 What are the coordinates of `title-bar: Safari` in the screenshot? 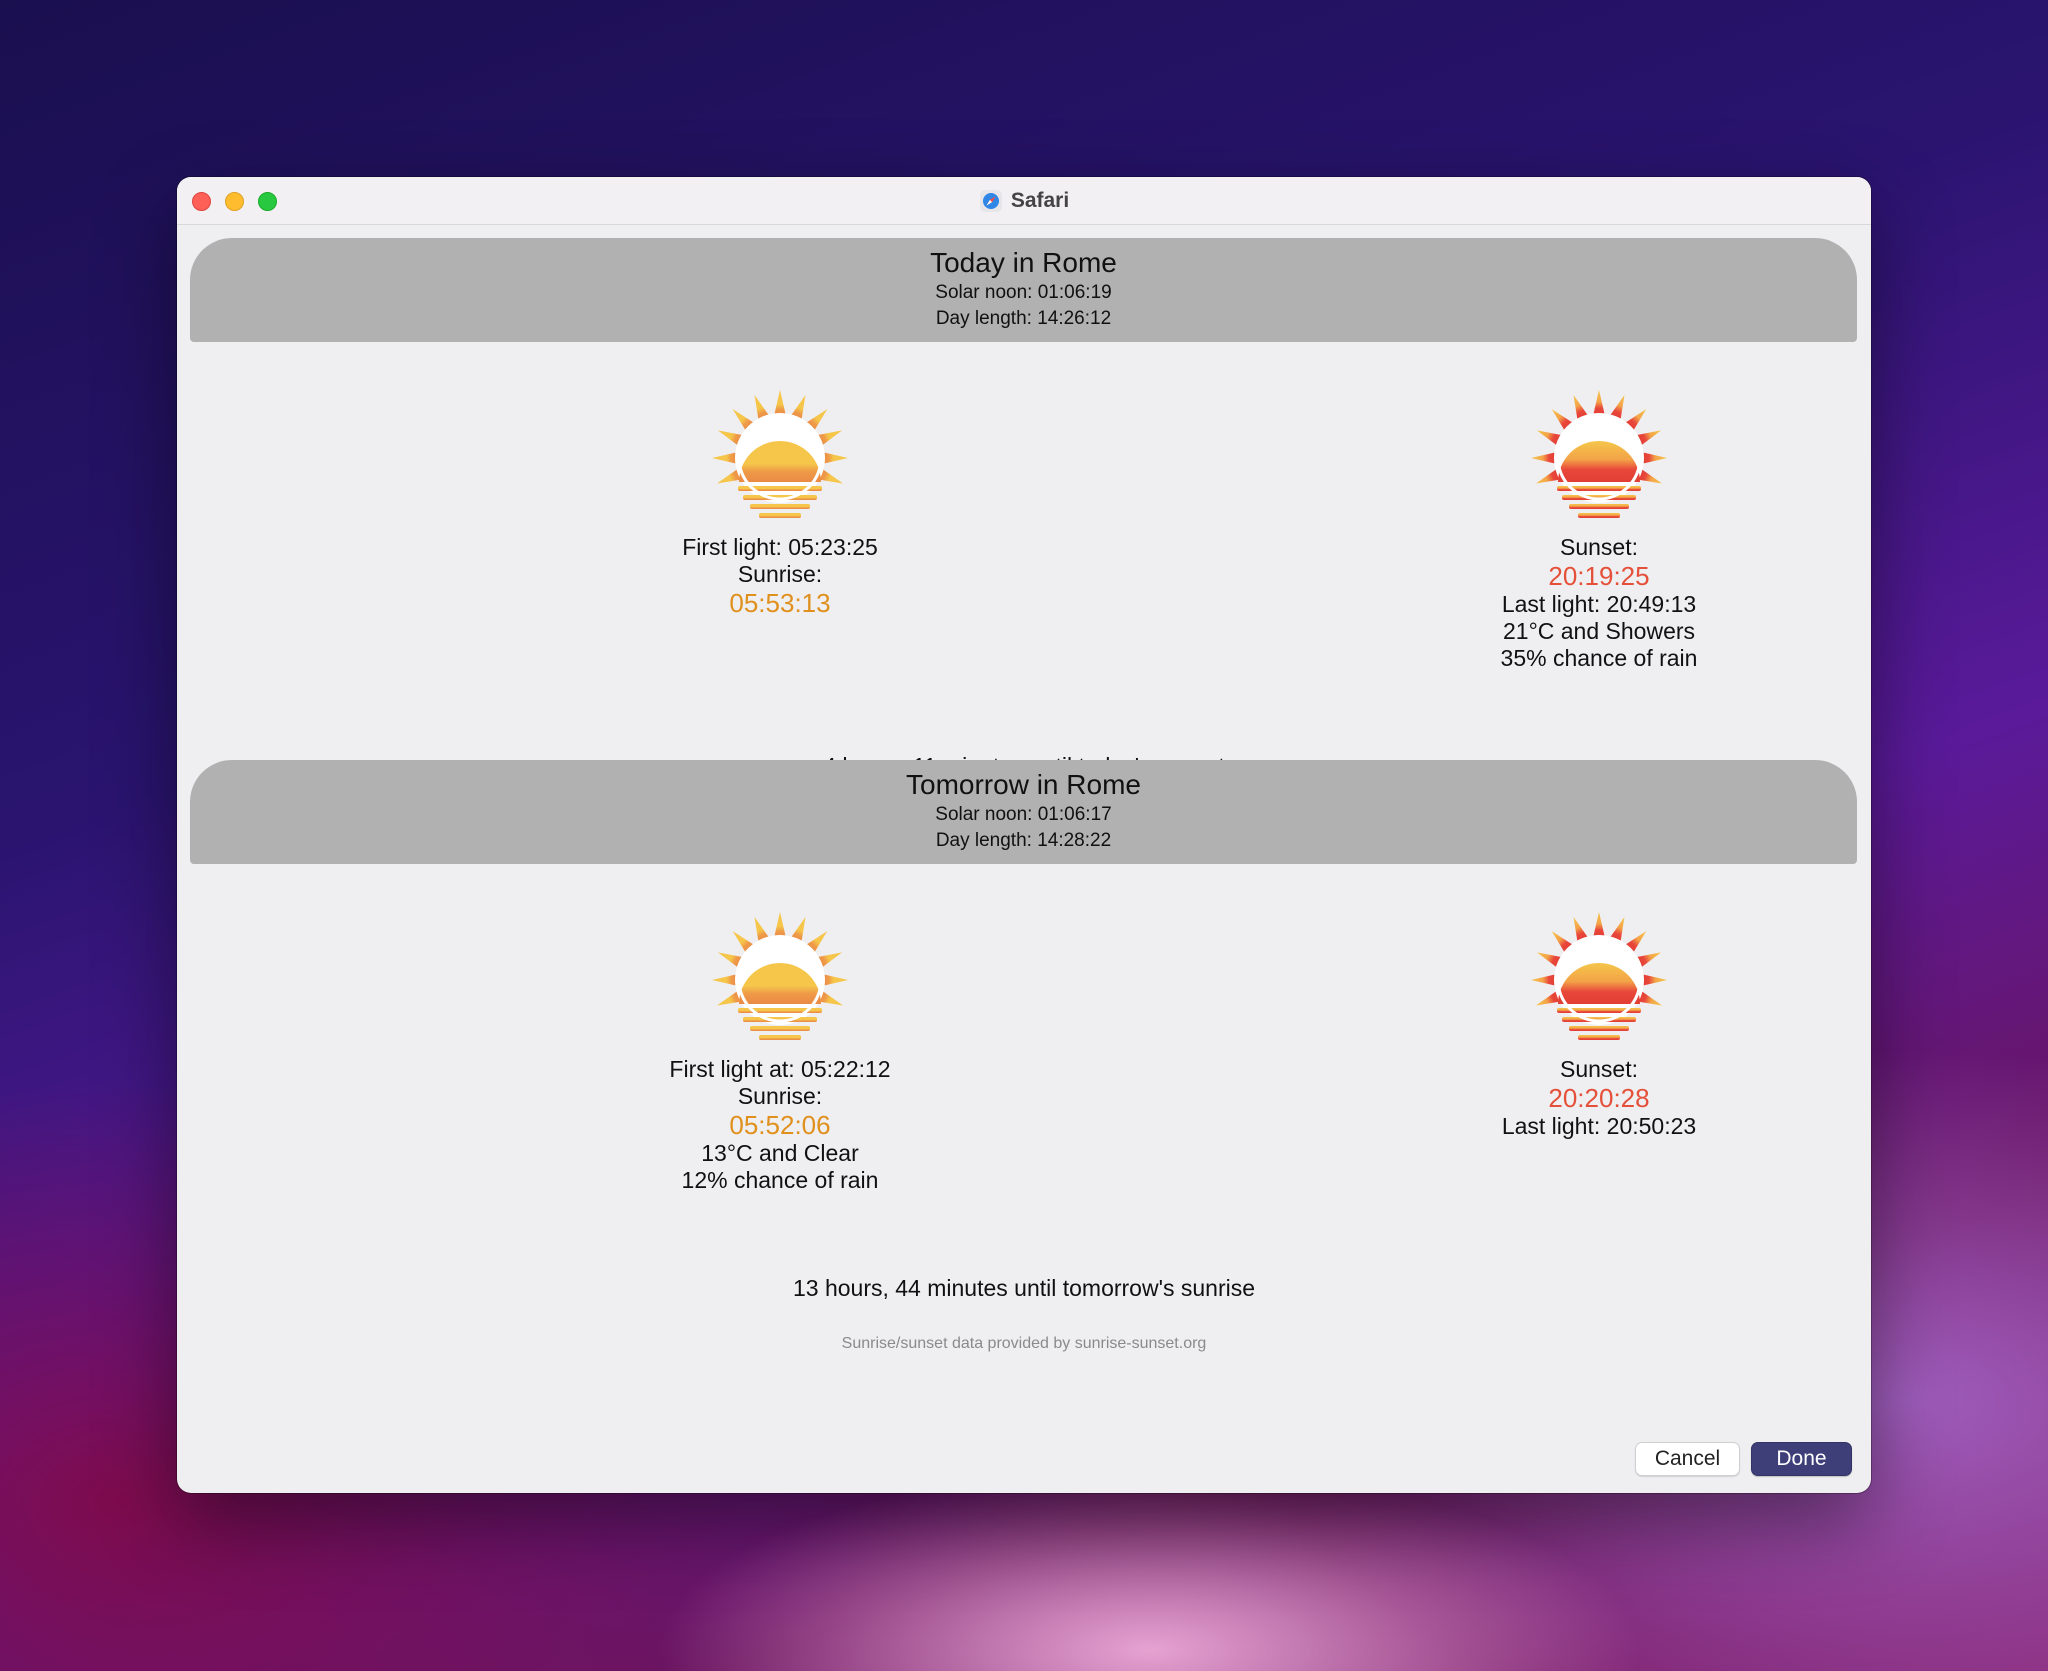 It's located at (1024, 201).